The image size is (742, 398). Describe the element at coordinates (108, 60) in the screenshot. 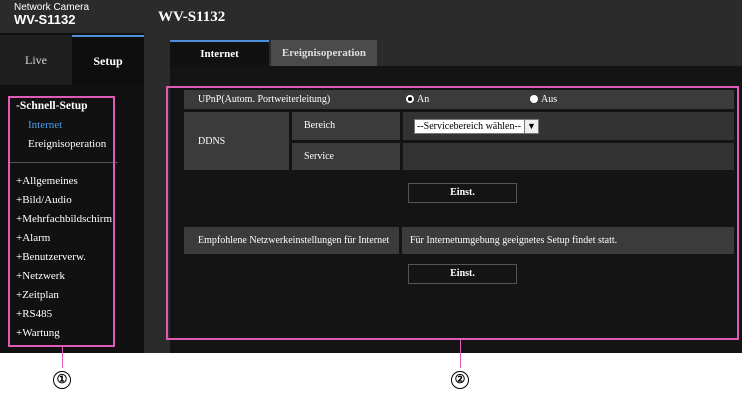

I see `tab-setup: Setup` at that location.